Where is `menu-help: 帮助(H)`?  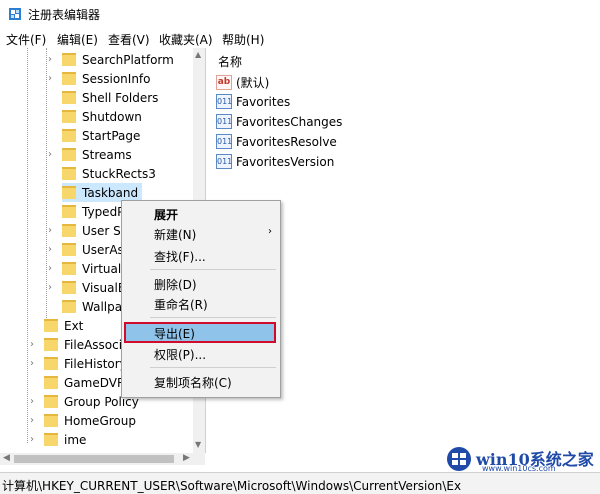
menu-help: 帮助(H) is located at coordinates (243, 39).